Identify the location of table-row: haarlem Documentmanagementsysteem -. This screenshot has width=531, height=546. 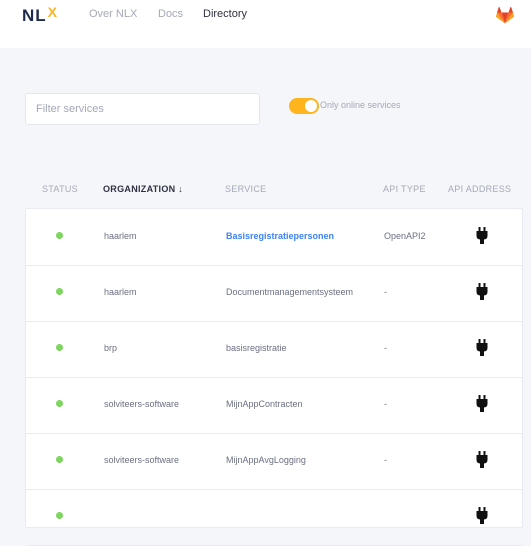
(274, 293).